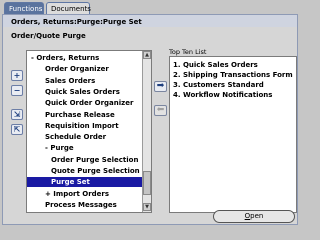 The width and height of the screenshot is (320, 240). What do you see at coordinates (61, 81) in the screenshot?
I see `tree-item: Sales Orders` at bounding box center [61, 81].